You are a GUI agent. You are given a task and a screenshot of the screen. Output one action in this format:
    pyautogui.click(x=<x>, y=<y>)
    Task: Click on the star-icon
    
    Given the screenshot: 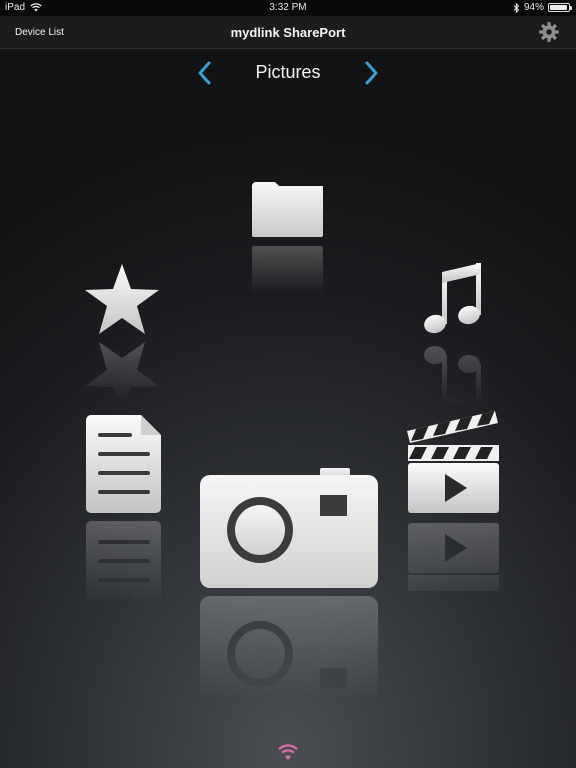 What is the action you would take?
    pyautogui.click(x=122, y=299)
    